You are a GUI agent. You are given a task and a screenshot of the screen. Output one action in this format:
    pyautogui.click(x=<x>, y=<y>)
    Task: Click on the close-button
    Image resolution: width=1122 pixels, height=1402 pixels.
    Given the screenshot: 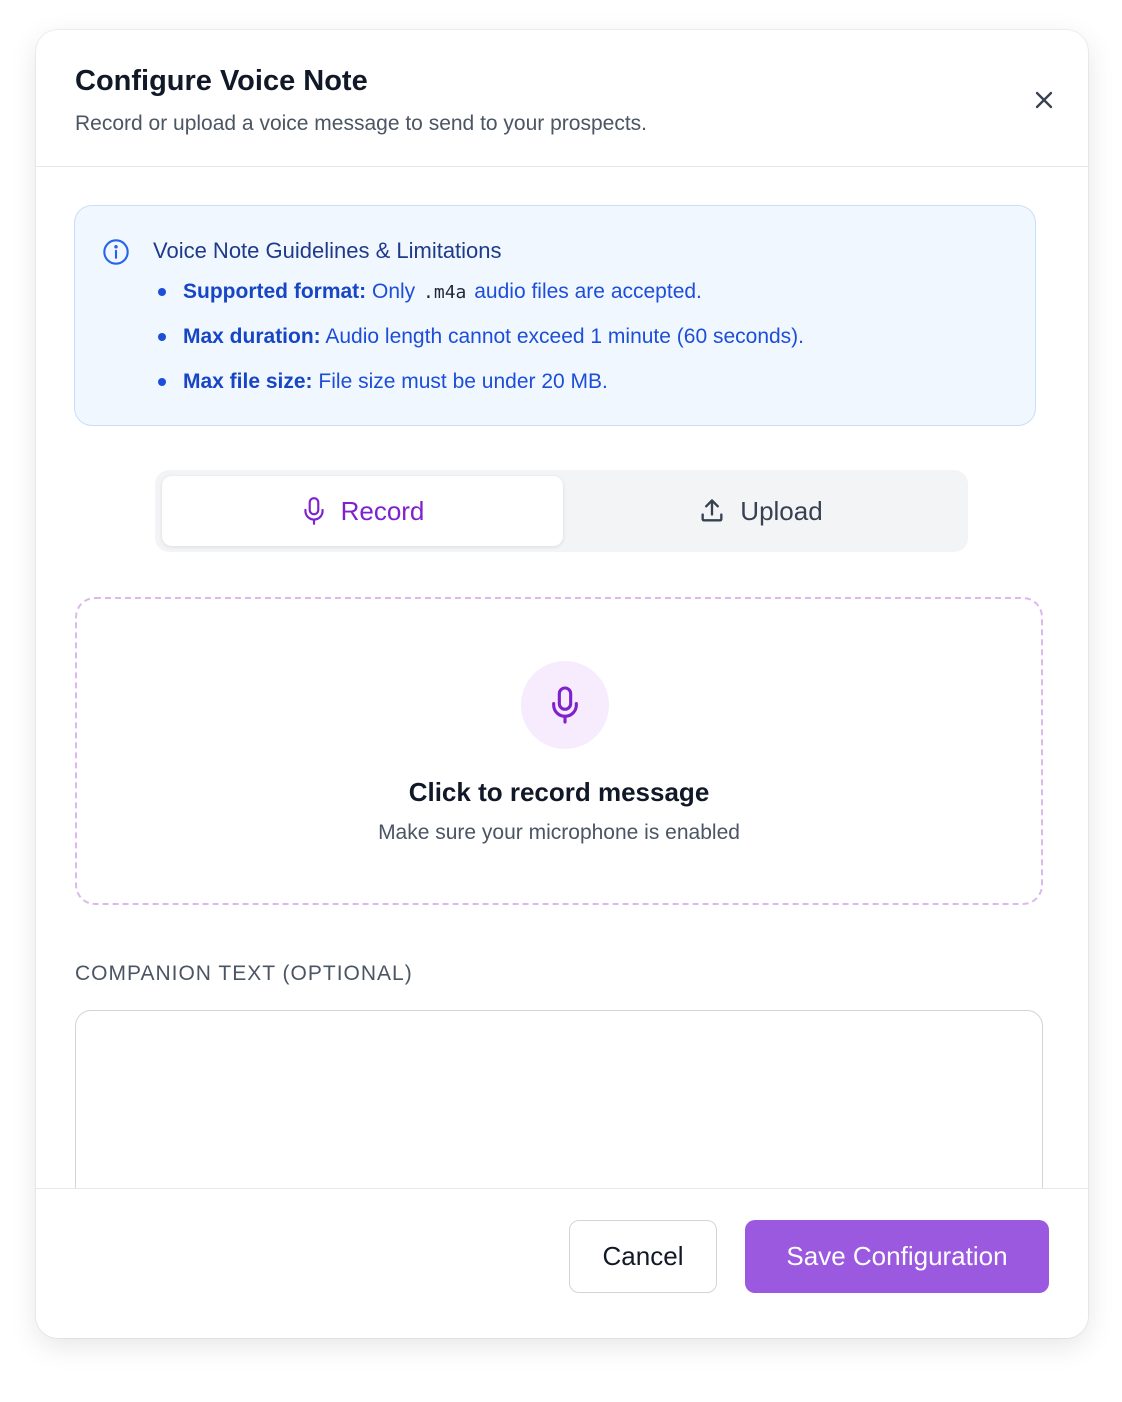 What is the action you would take?
    pyautogui.click(x=1044, y=100)
    